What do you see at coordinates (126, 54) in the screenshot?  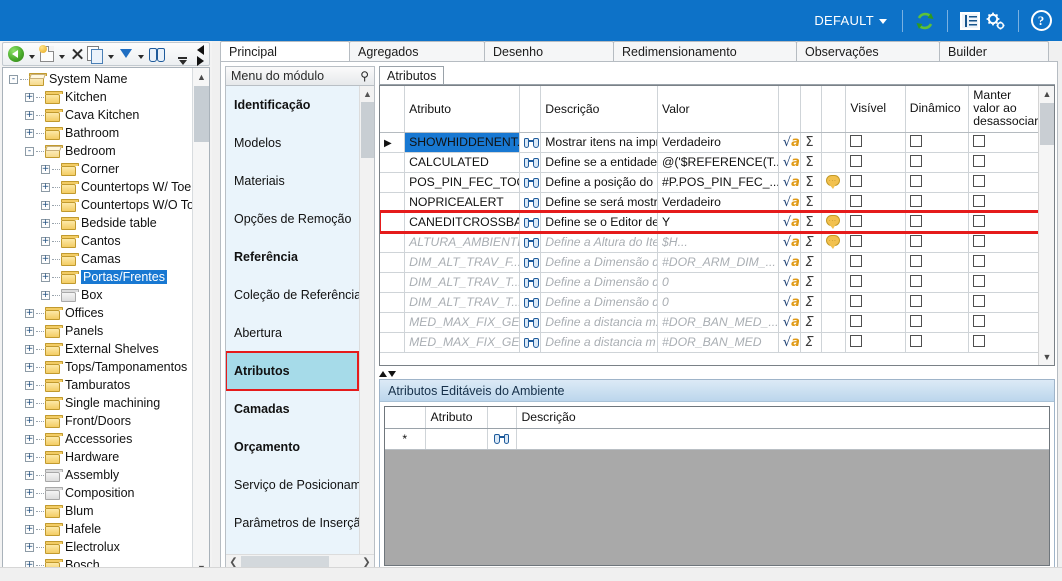 I see `move-down-button` at bounding box center [126, 54].